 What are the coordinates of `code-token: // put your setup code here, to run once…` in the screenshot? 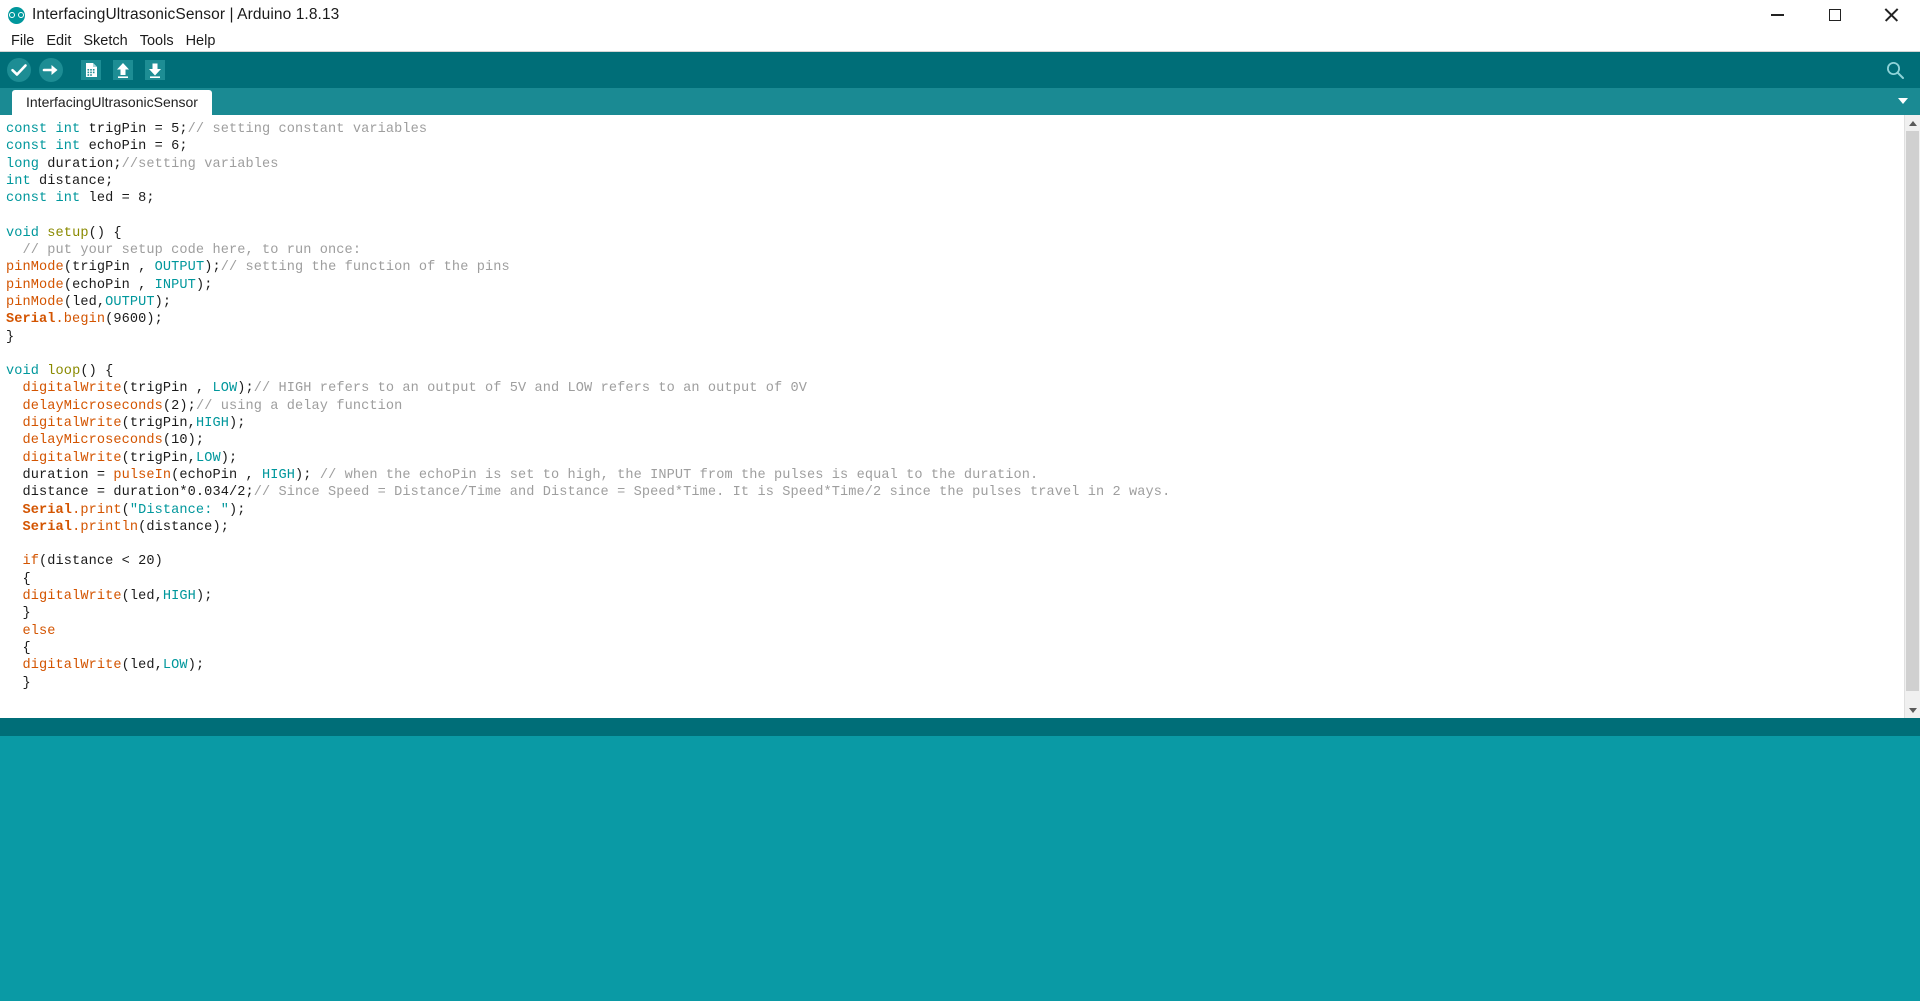 It's located at (184, 251).